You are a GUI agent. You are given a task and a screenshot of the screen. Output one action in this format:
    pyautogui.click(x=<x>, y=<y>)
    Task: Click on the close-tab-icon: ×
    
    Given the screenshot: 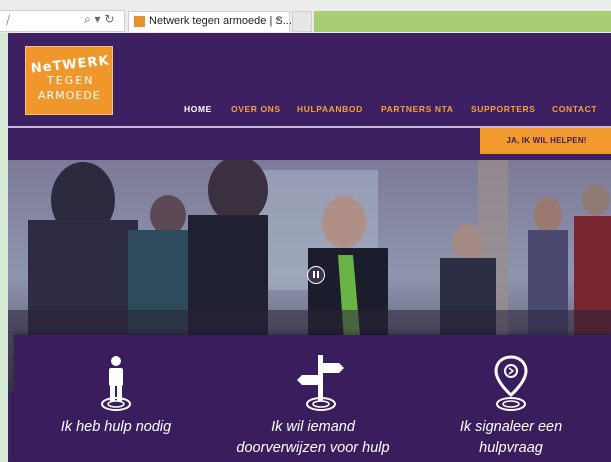 What is the action you would take?
    pyautogui.click(x=279, y=20)
    